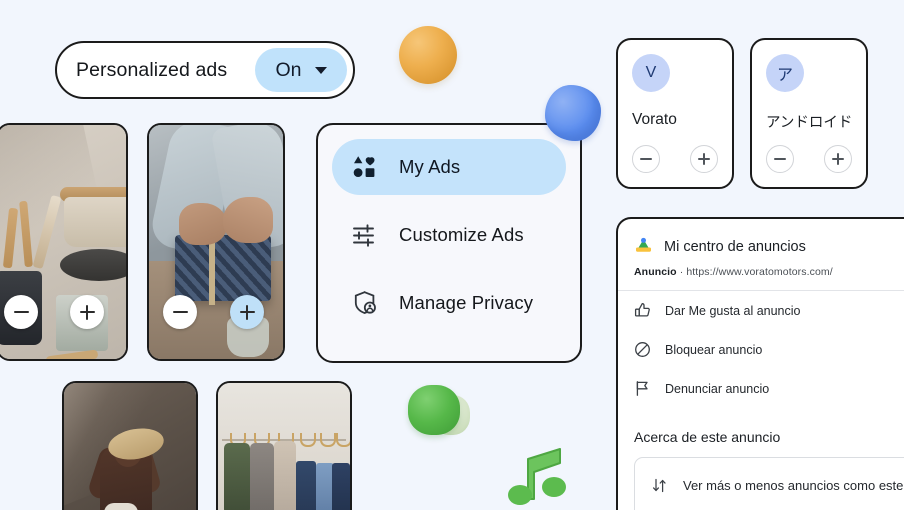  Describe the element at coordinates (785, 73) in the screenshot. I see `avatar: ア` at that location.